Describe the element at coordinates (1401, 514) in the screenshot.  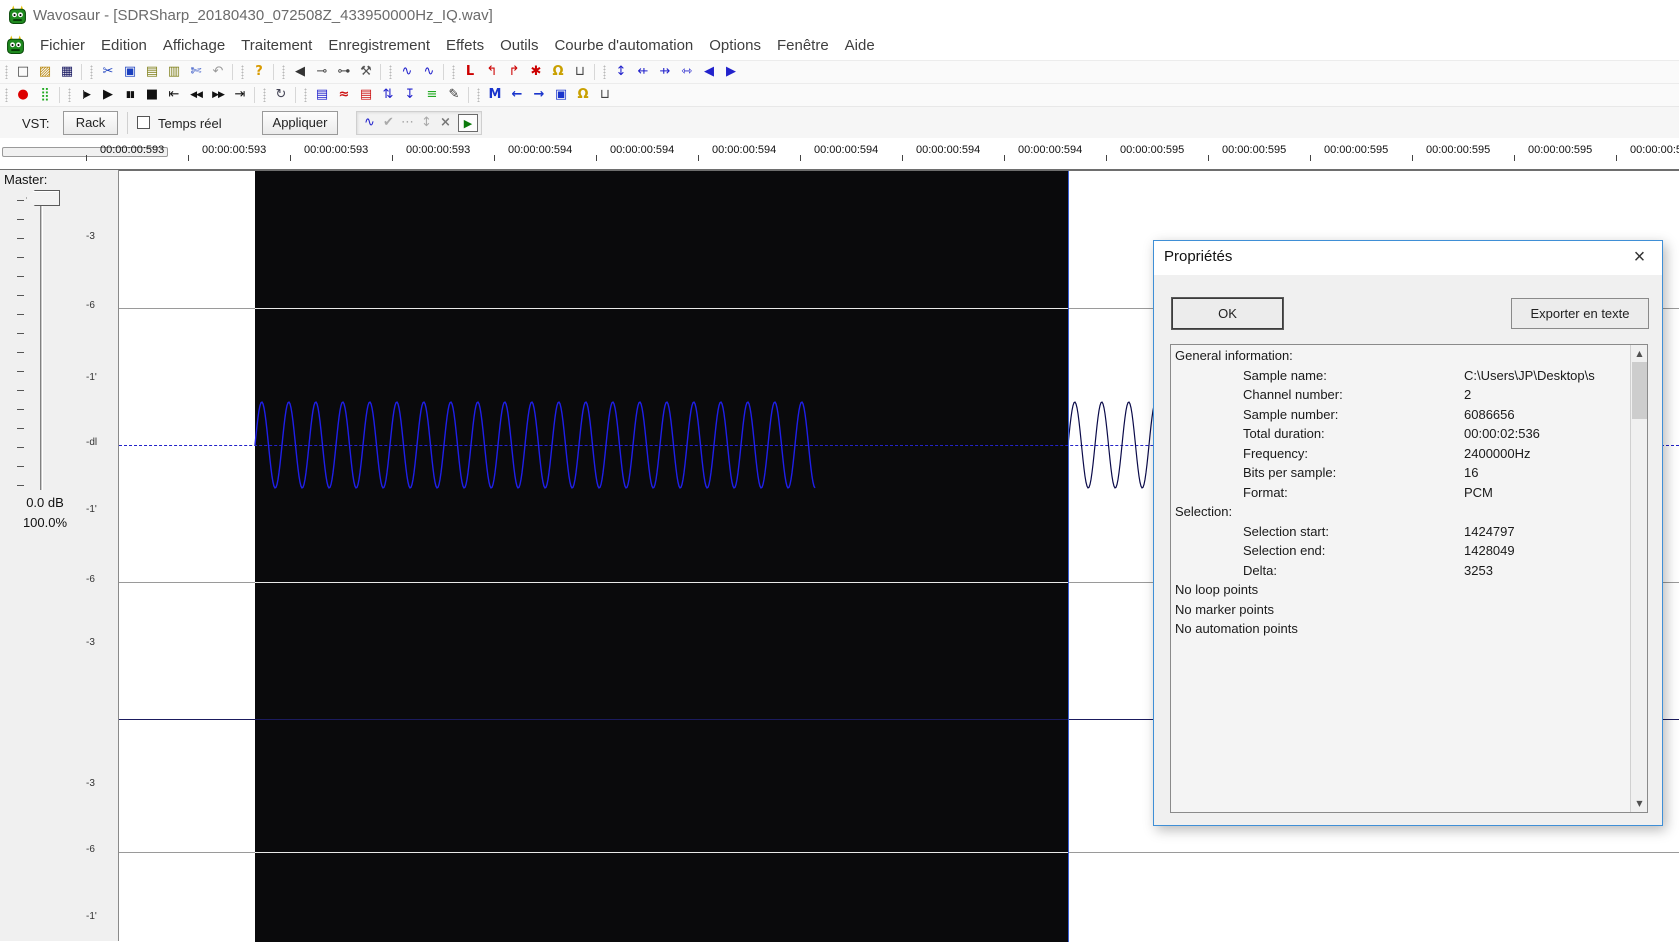
I see `property-row: Selection:` at that location.